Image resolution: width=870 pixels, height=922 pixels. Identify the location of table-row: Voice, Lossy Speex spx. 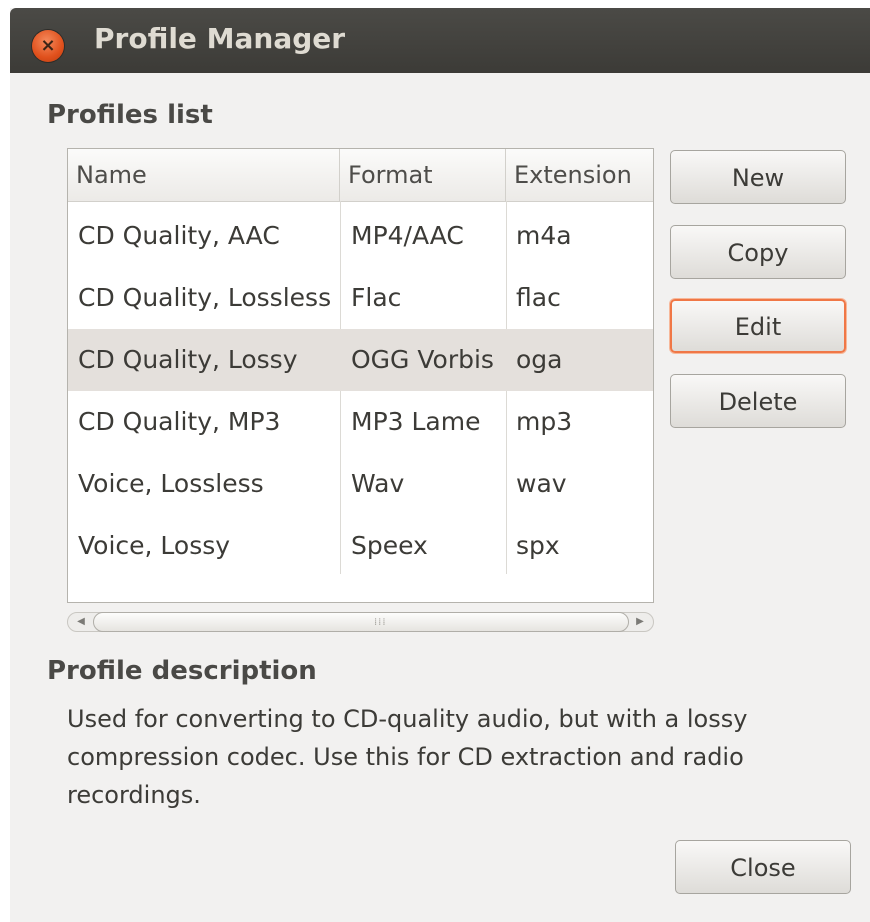
(360, 546).